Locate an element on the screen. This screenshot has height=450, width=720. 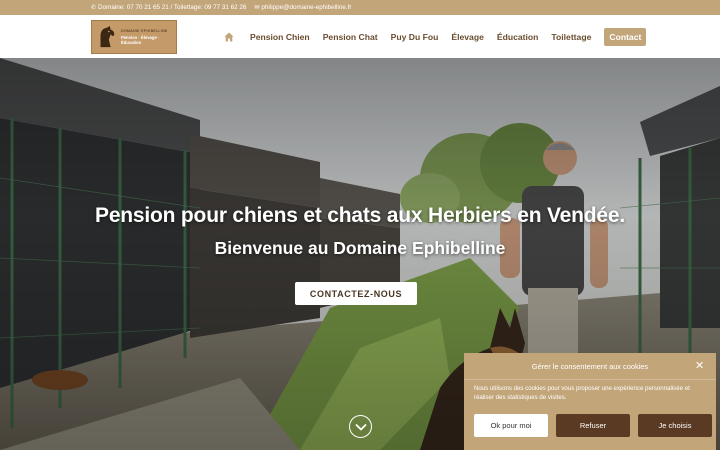
logo-line-1: Domaine Ephibelline is located at coordinates (144, 31).